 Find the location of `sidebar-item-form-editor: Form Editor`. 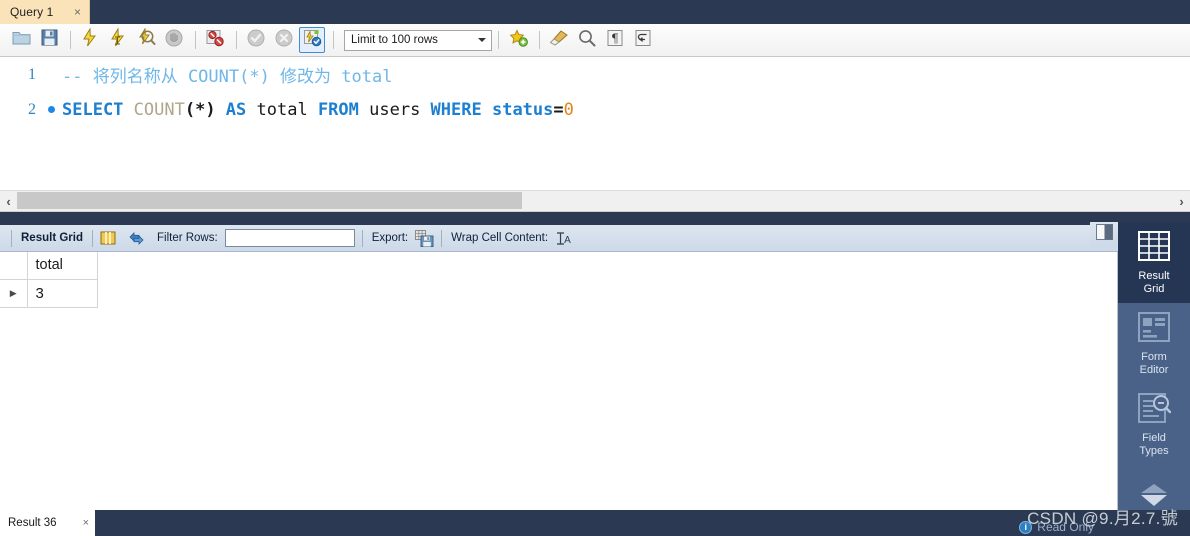

sidebar-item-form-editor: Form Editor is located at coordinates (1154, 343).